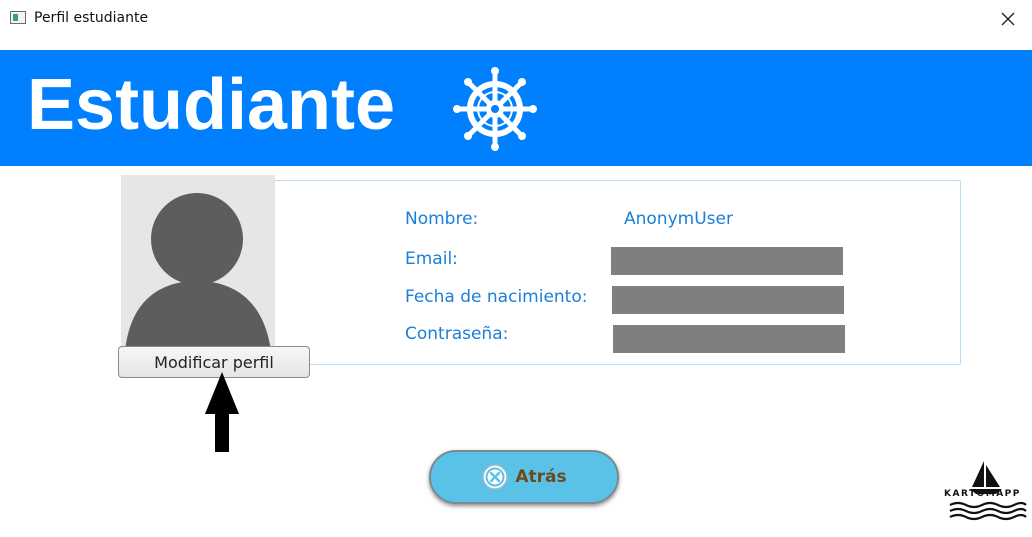 The height and width of the screenshot is (537, 1032). What do you see at coordinates (728, 300) in the screenshot?
I see `birthdate-value-redacted` at bounding box center [728, 300].